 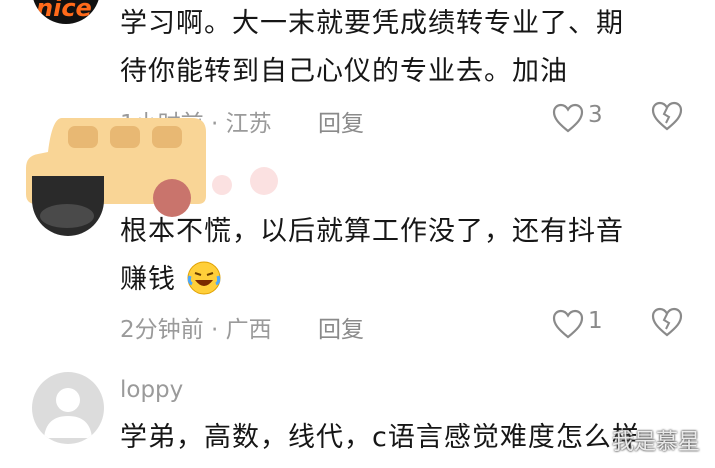 I want to click on laughing-emoji-icon, so click(x=204, y=278).